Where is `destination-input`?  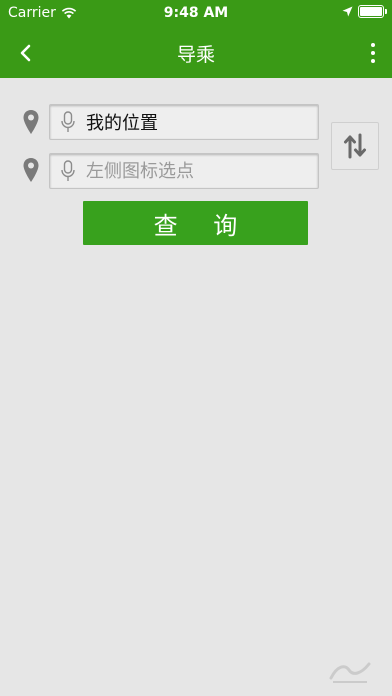 destination-input is located at coordinates (196, 171).